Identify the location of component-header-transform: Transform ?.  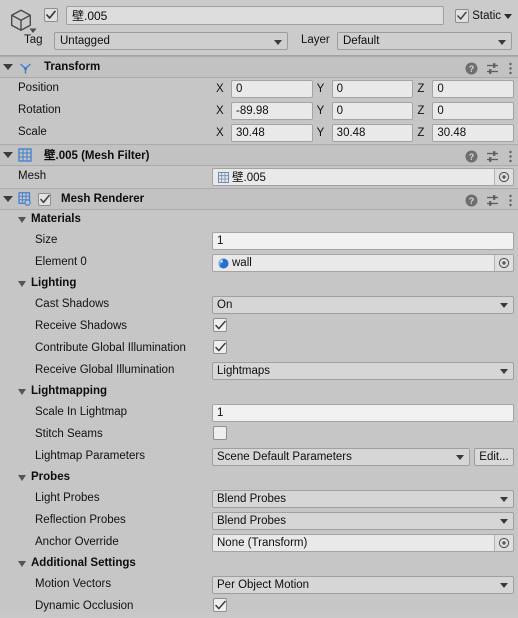
(259, 67).